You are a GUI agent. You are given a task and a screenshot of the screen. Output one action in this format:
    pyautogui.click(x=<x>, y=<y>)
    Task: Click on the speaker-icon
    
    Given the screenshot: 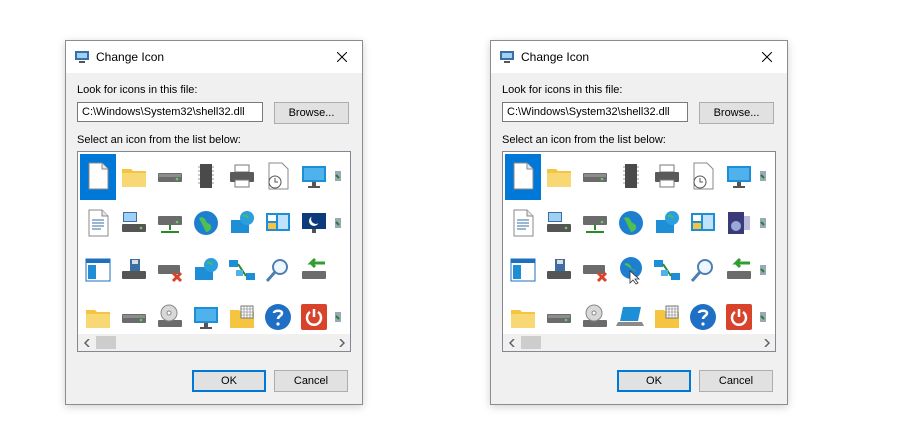 What is the action you would take?
    pyautogui.click(x=739, y=223)
    